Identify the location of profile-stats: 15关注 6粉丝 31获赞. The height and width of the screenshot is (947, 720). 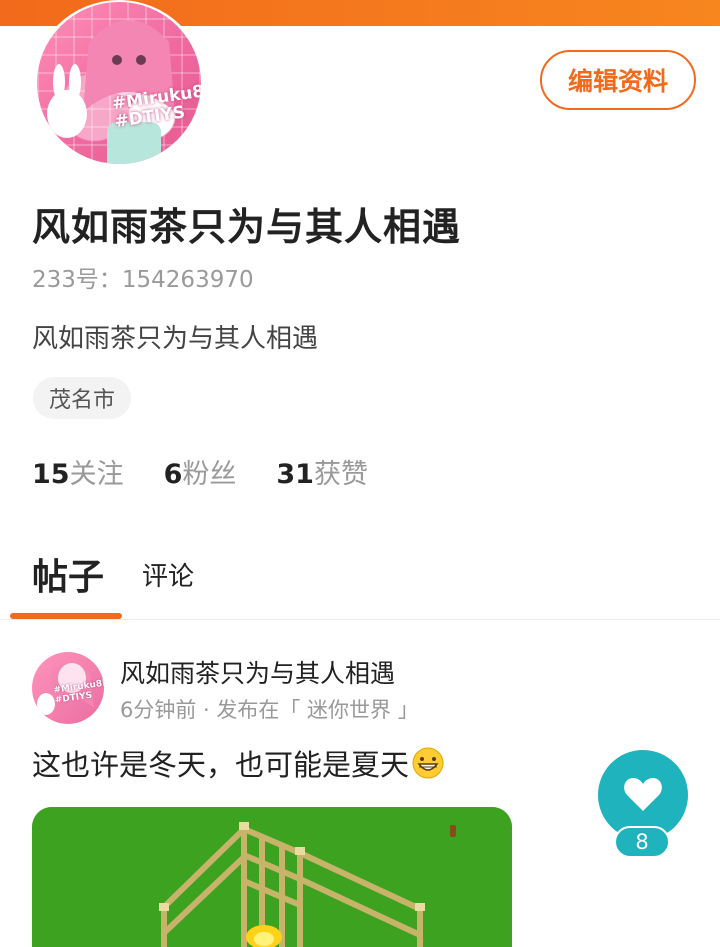
(220, 471).